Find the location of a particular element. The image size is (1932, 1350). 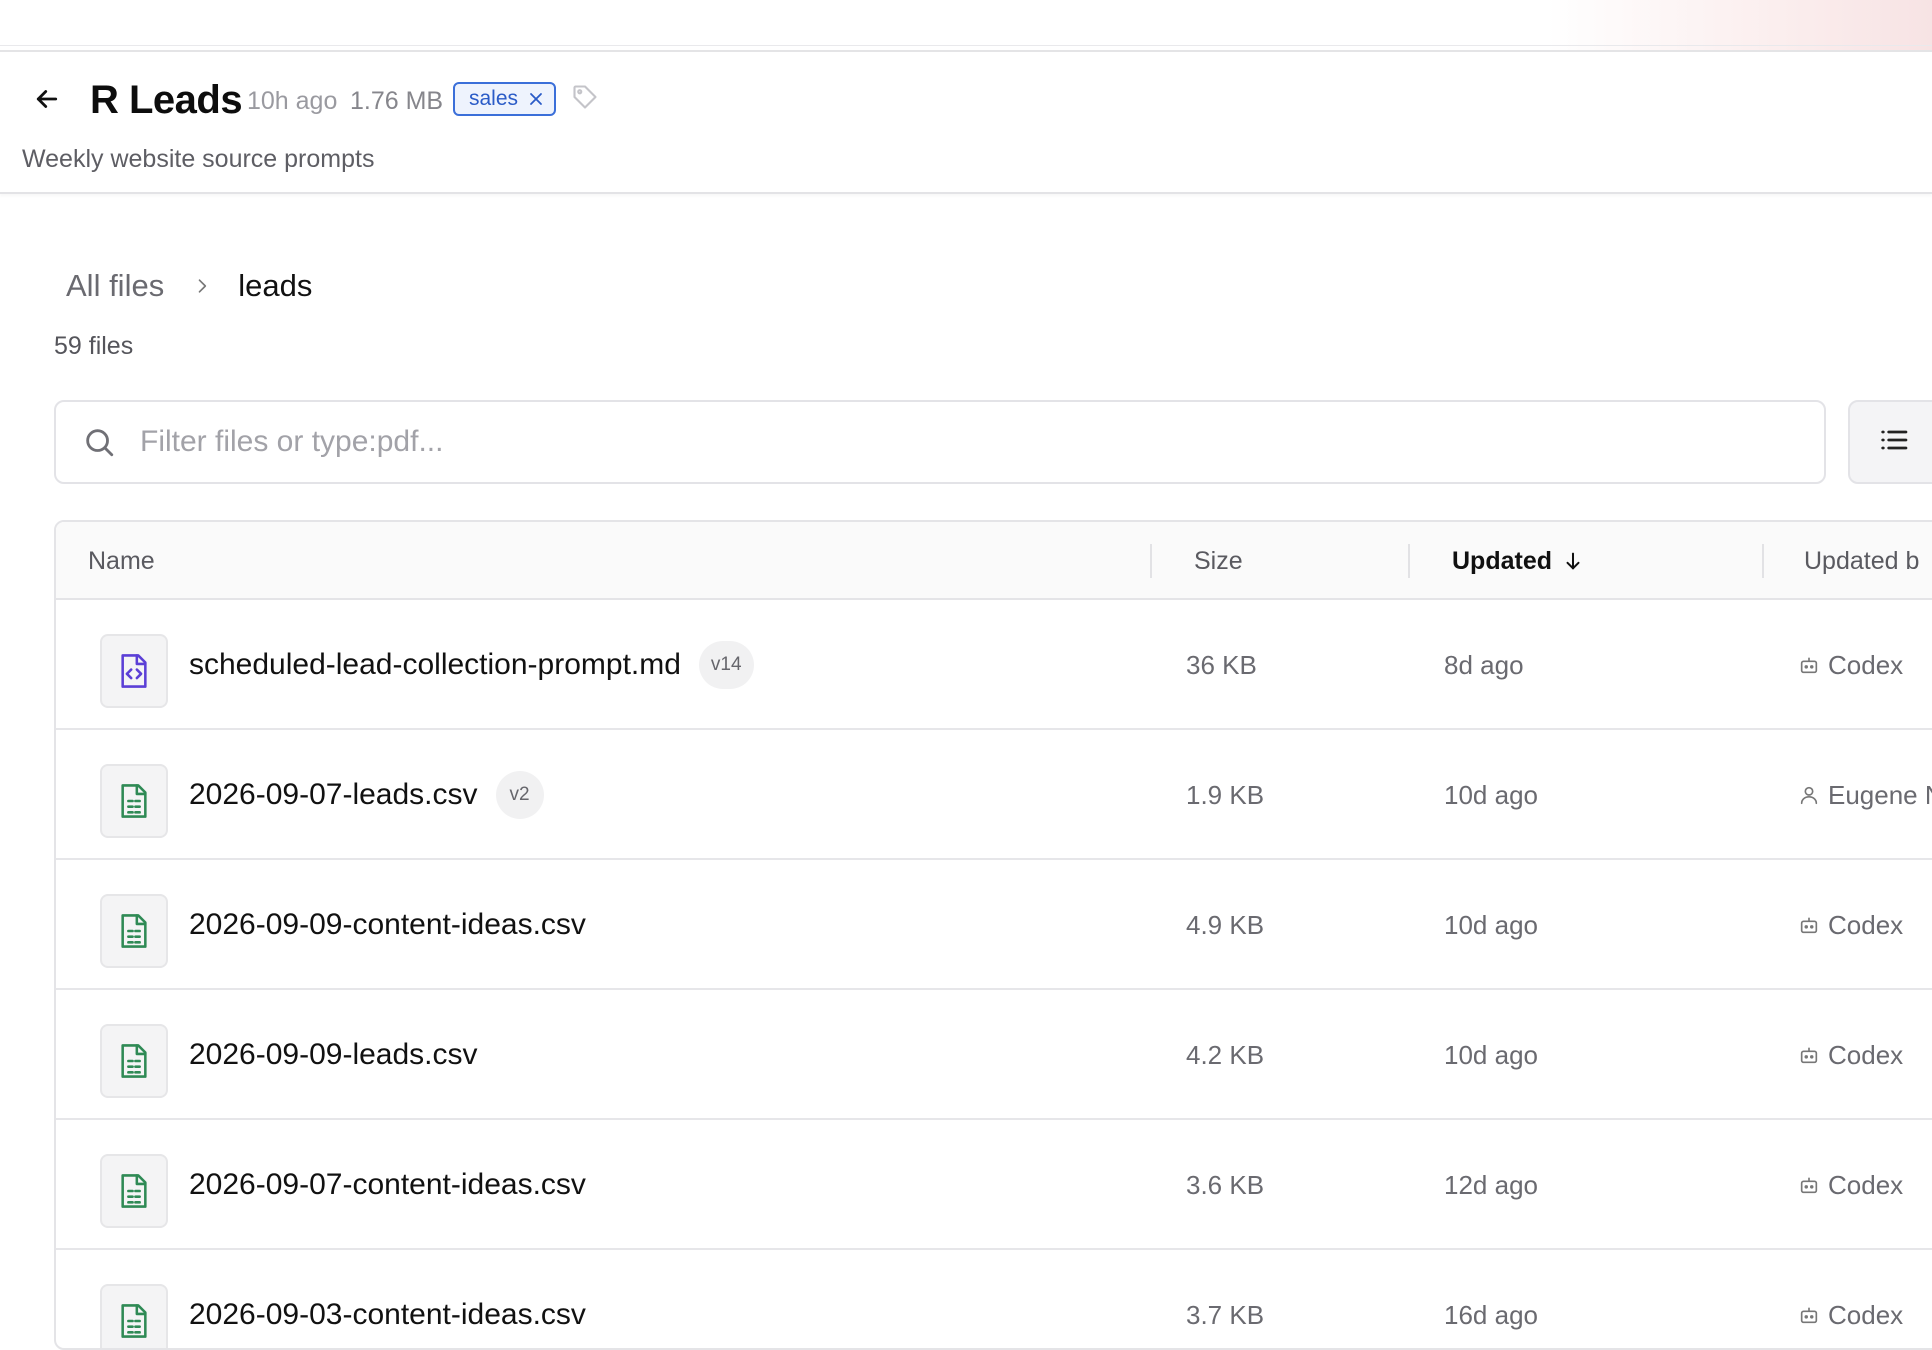

file-size: 4.9 KB is located at coordinates (1225, 924).